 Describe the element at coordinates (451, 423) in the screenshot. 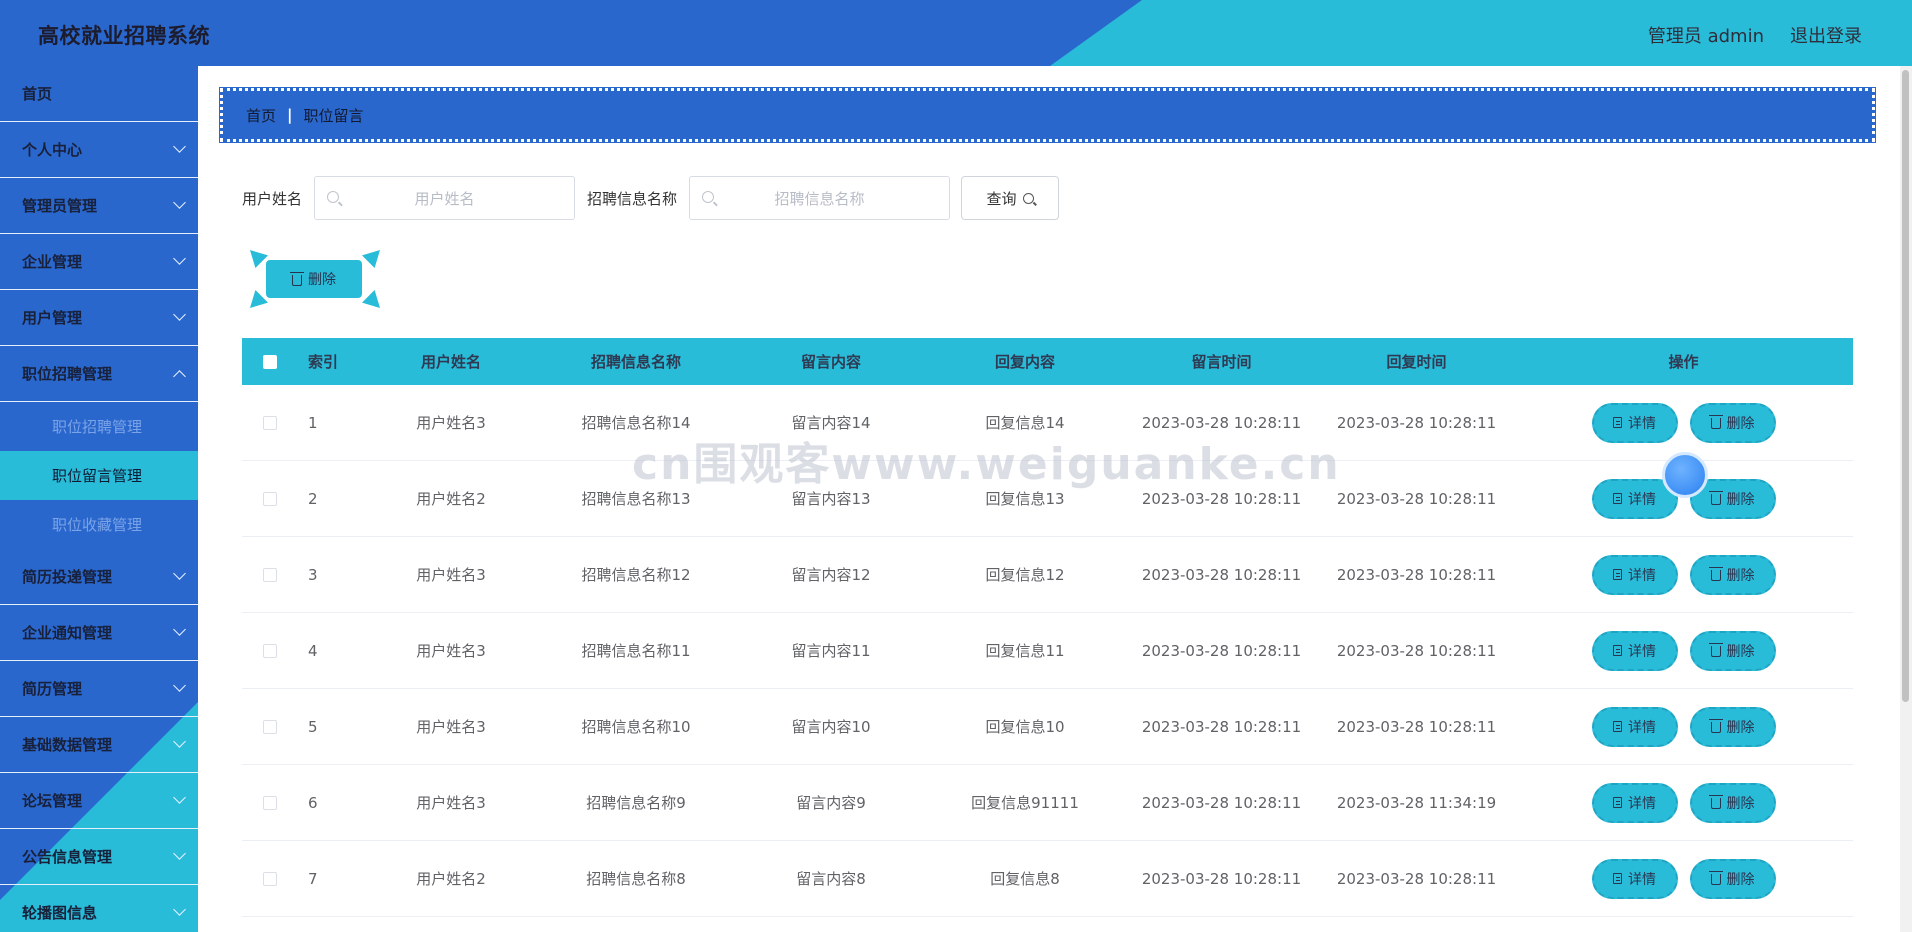

I see `row-user-name: 用户姓名3` at that location.